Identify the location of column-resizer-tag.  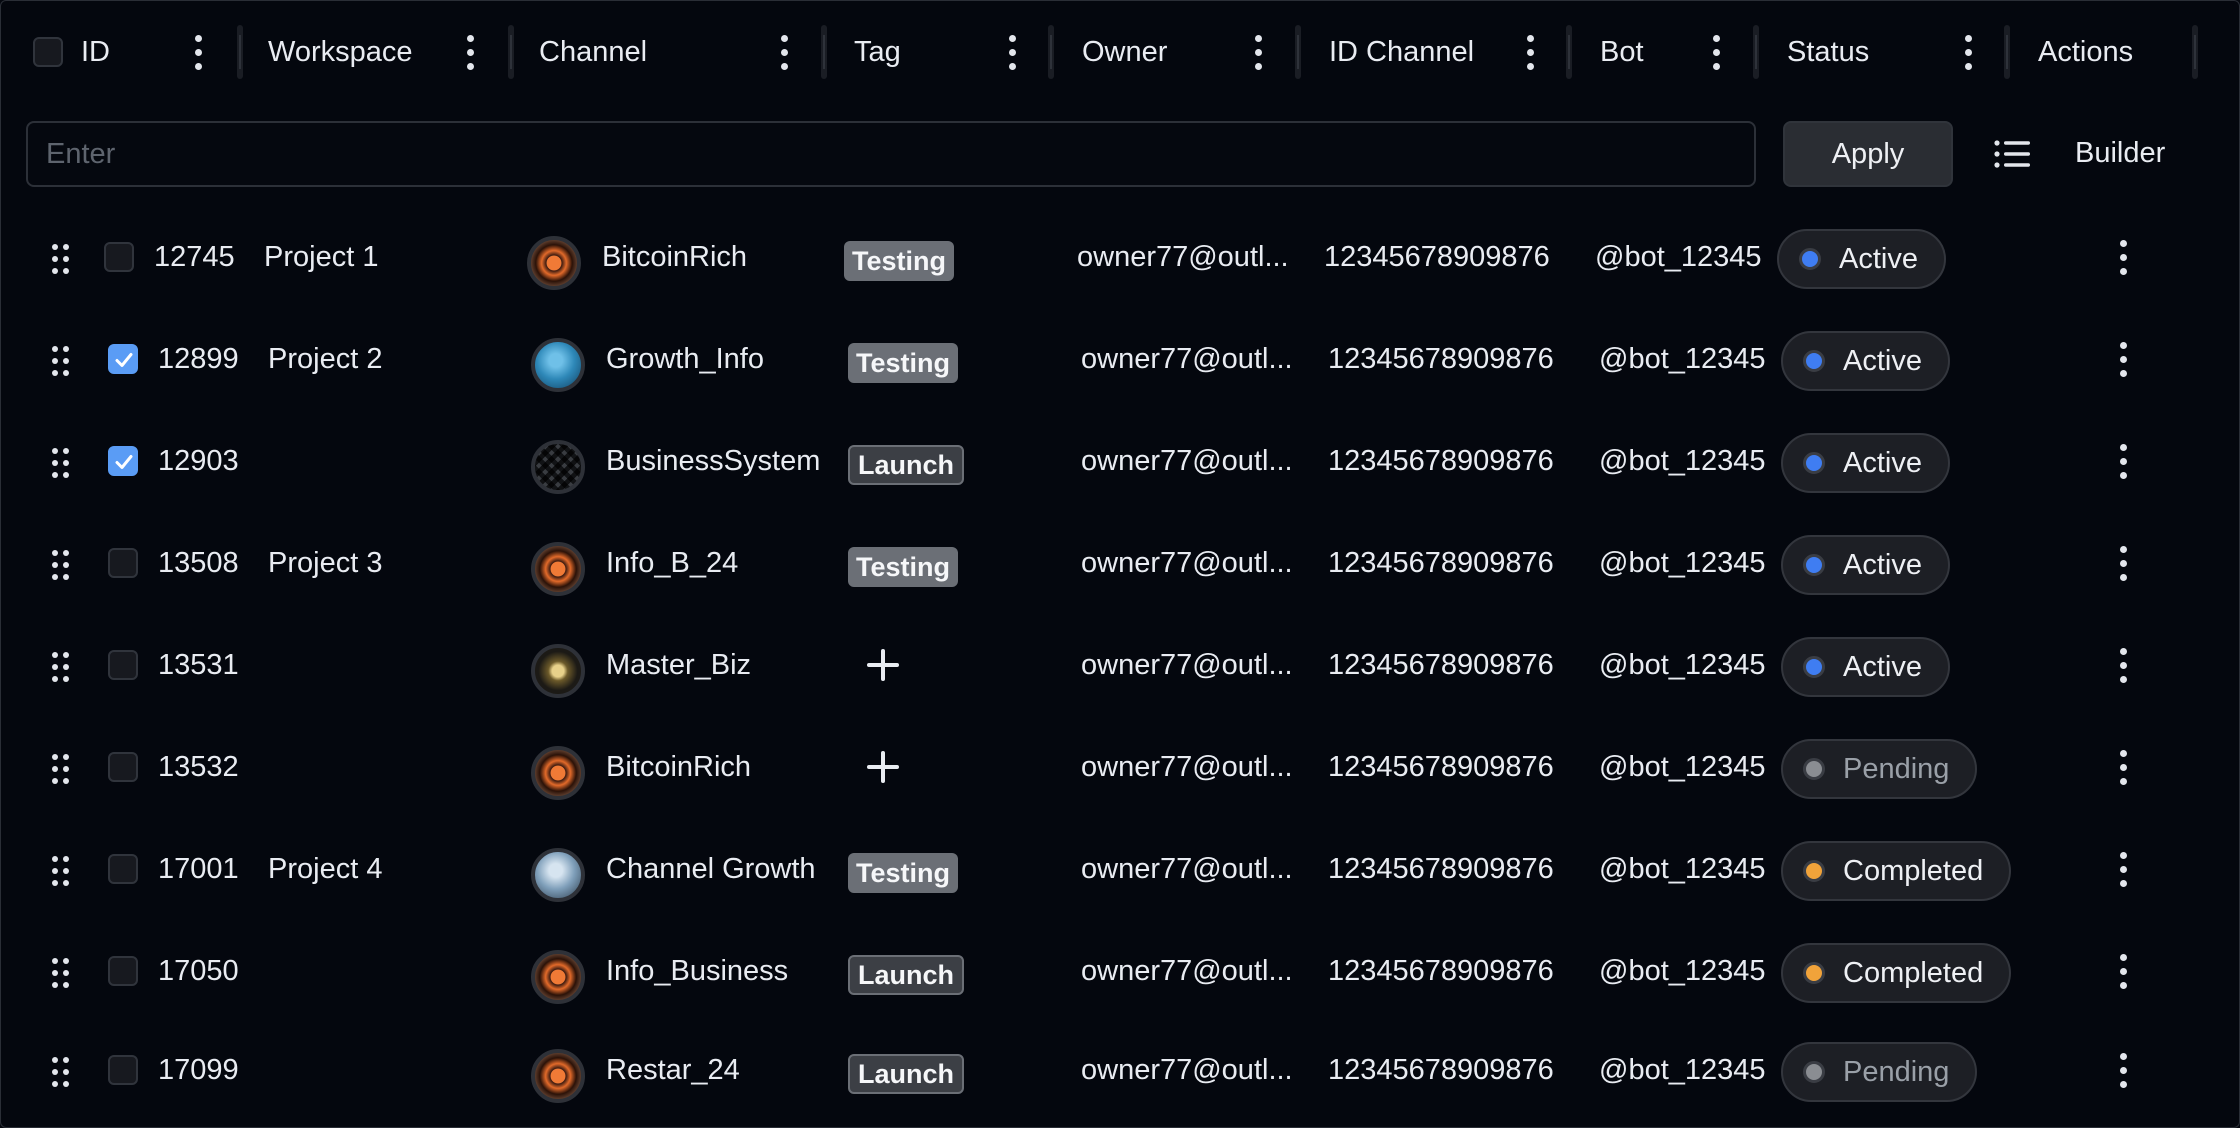
(1051, 52).